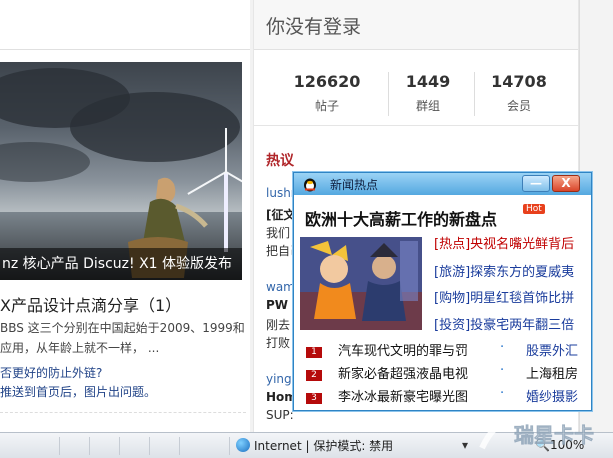  What do you see at coordinates (226, 212) in the screenshot?
I see `hero-wind-turbine` at bounding box center [226, 212].